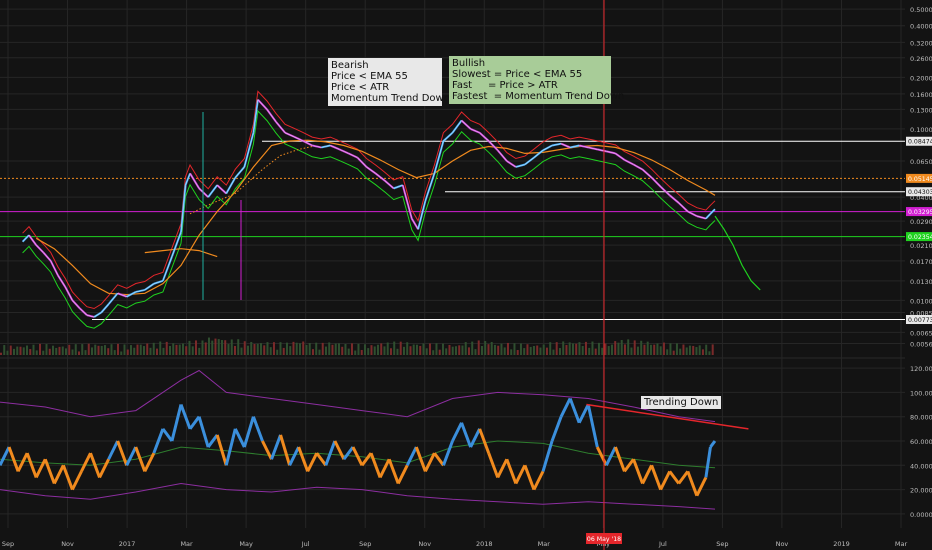  What do you see at coordinates (921, 515) in the screenshot?
I see `osc-tick-label: 0.0000` at bounding box center [921, 515].